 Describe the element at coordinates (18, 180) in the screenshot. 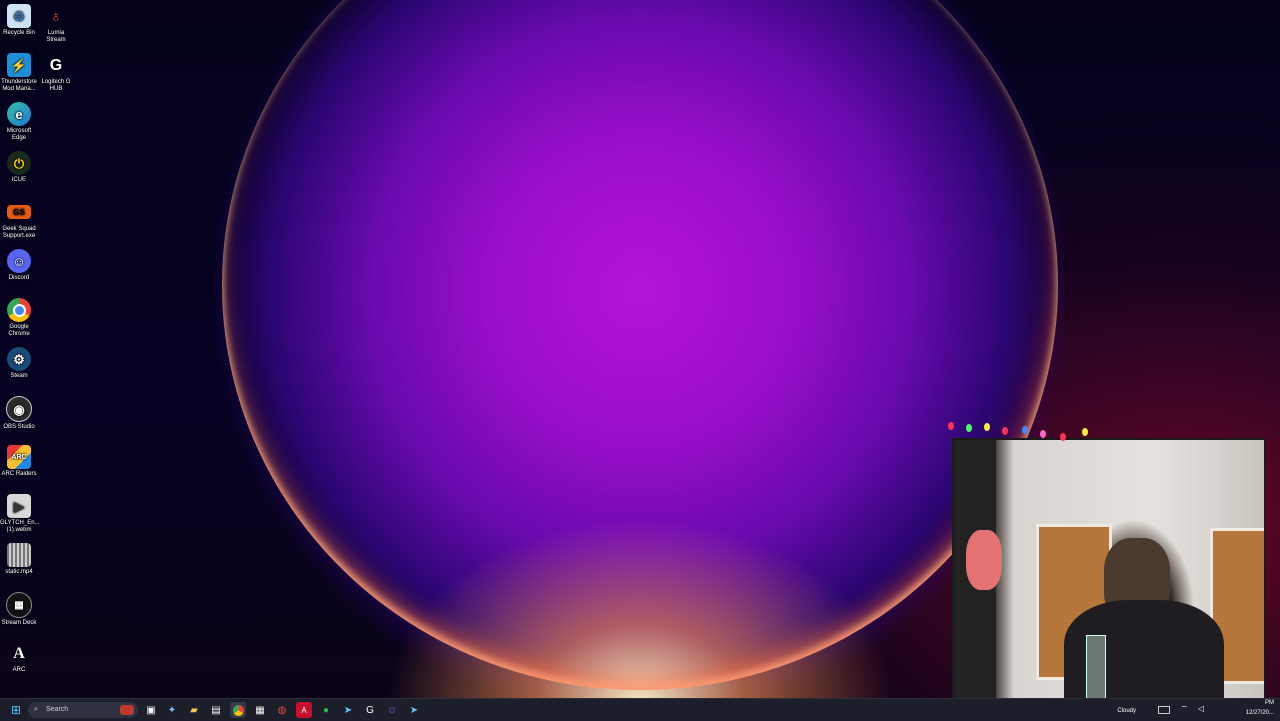

I see `desktop-icon-label: iCUE` at that location.